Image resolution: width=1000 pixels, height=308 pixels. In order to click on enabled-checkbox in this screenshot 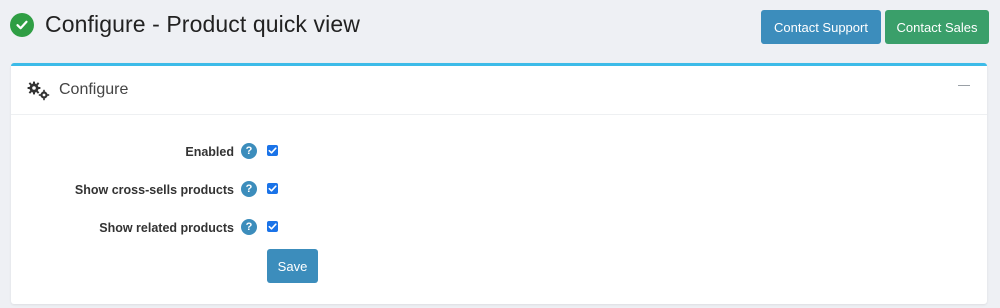, I will do `click(272, 150)`.